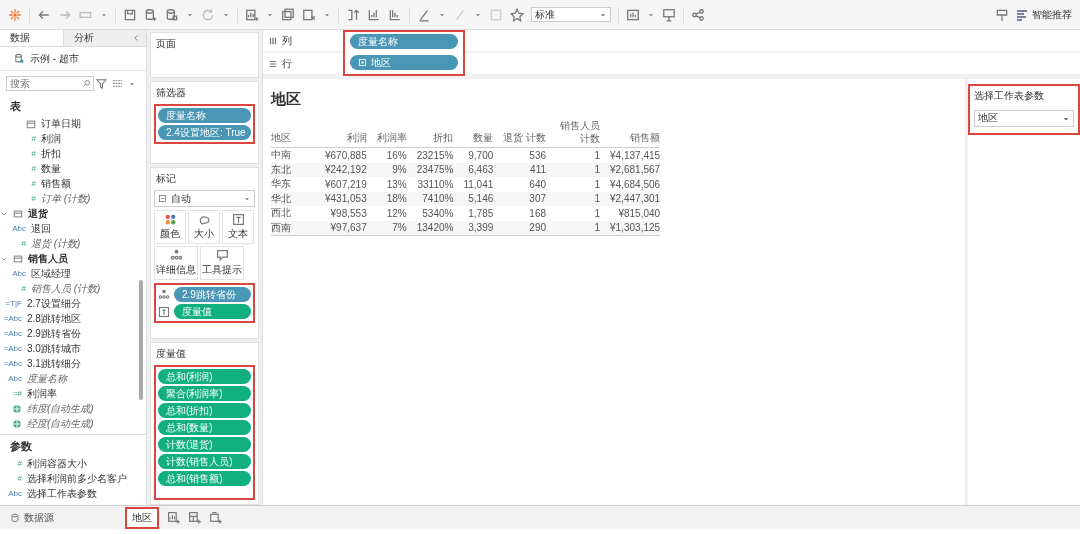 The height and width of the screenshot is (534, 1080). Describe the element at coordinates (48, 258) in the screenshot. I see `folder-name: 销售人员` at that location.